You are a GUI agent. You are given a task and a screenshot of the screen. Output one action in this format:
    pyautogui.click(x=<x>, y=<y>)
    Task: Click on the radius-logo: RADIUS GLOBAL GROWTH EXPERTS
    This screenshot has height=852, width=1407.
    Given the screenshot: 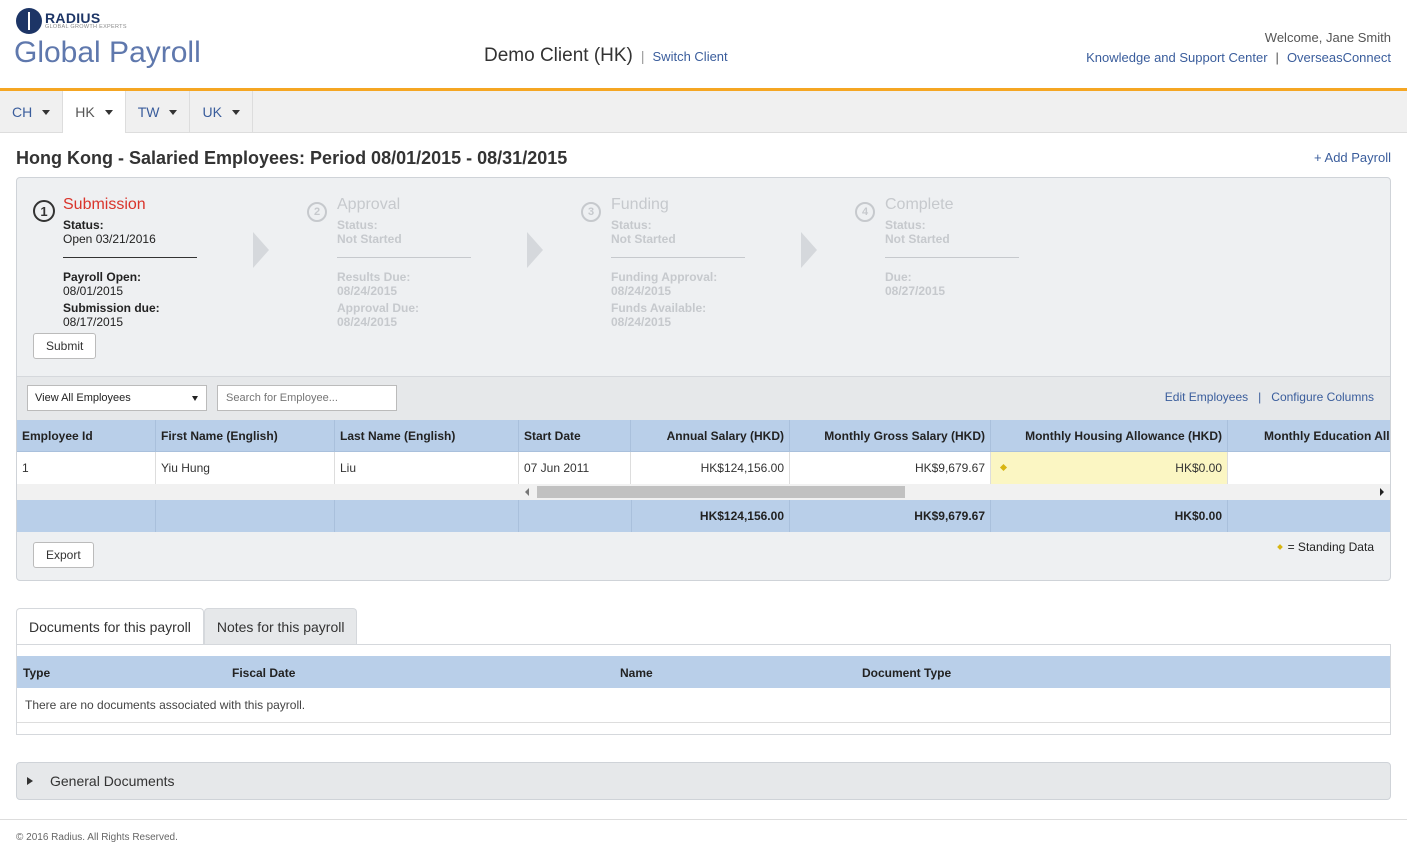 What is the action you would take?
    pyautogui.click(x=71, y=21)
    